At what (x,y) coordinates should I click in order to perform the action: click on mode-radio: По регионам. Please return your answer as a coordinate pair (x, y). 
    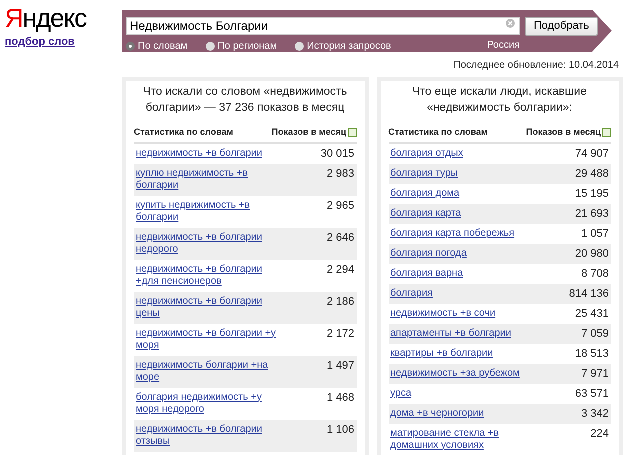
    Looking at the image, I should click on (242, 46).